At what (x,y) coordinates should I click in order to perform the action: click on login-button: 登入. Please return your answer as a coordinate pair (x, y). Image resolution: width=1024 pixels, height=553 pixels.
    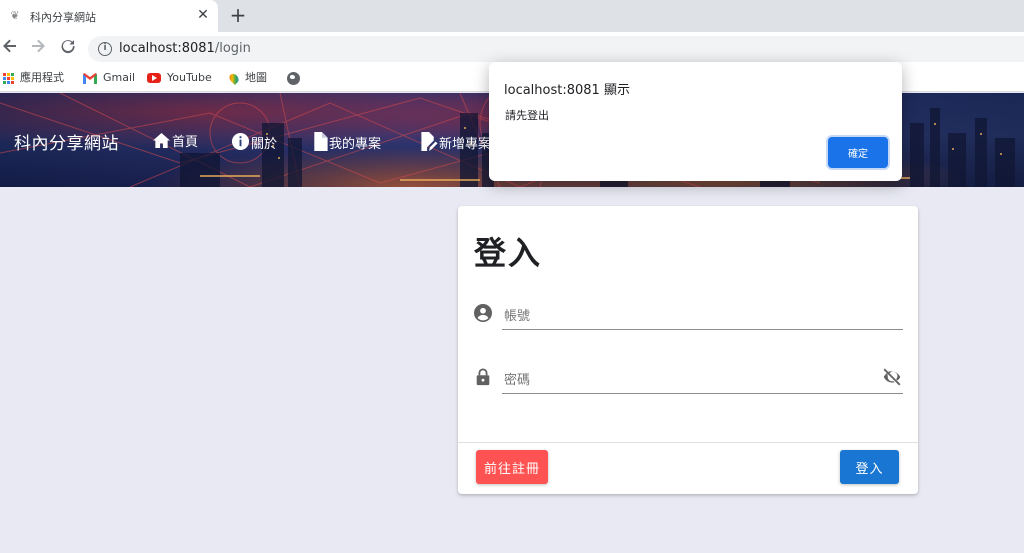
    Looking at the image, I should click on (869, 467).